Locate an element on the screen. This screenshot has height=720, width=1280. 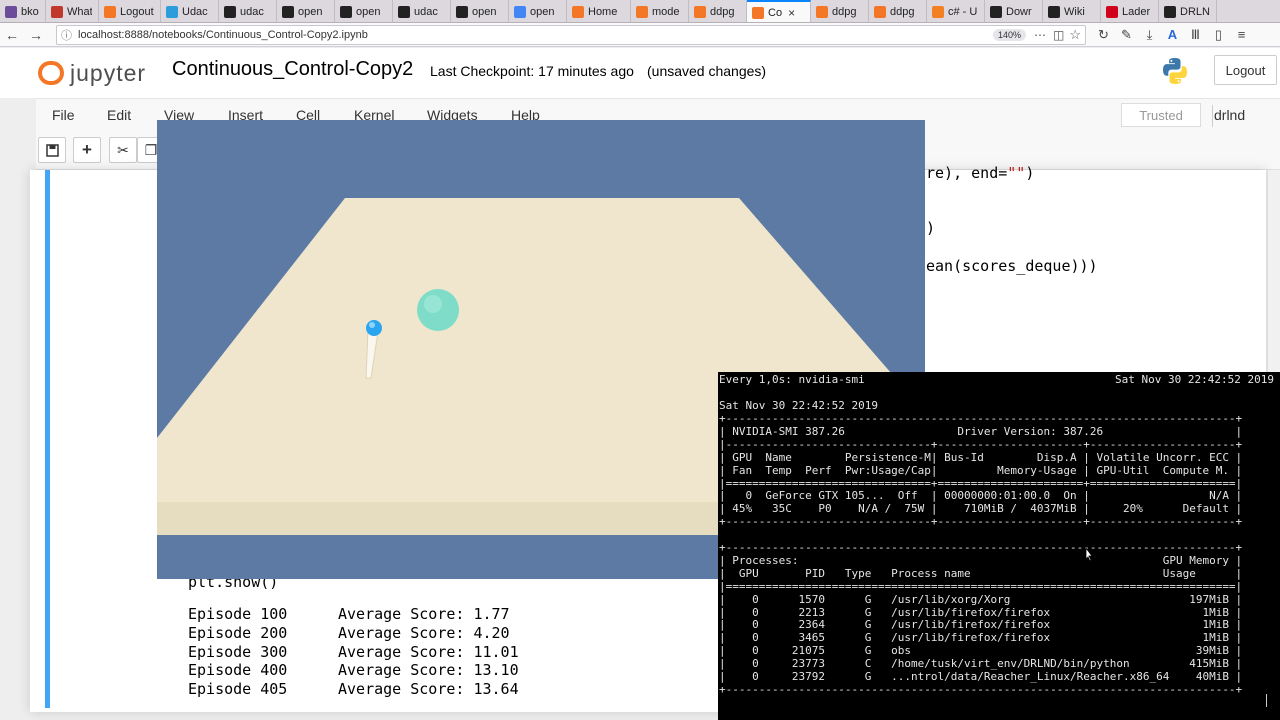
trusted-badge: Trusted is located at coordinates (1161, 115).